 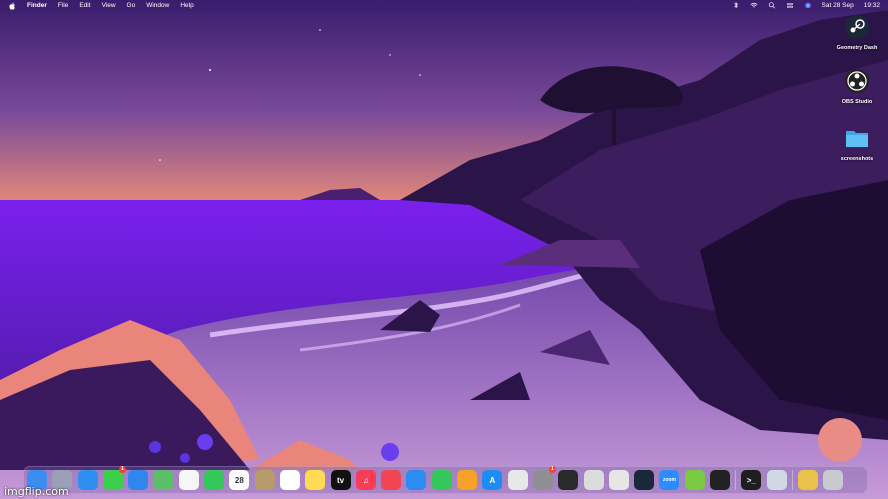 What do you see at coordinates (618, 480) in the screenshot?
I see `dock-roblox-icon` at bounding box center [618, 480].